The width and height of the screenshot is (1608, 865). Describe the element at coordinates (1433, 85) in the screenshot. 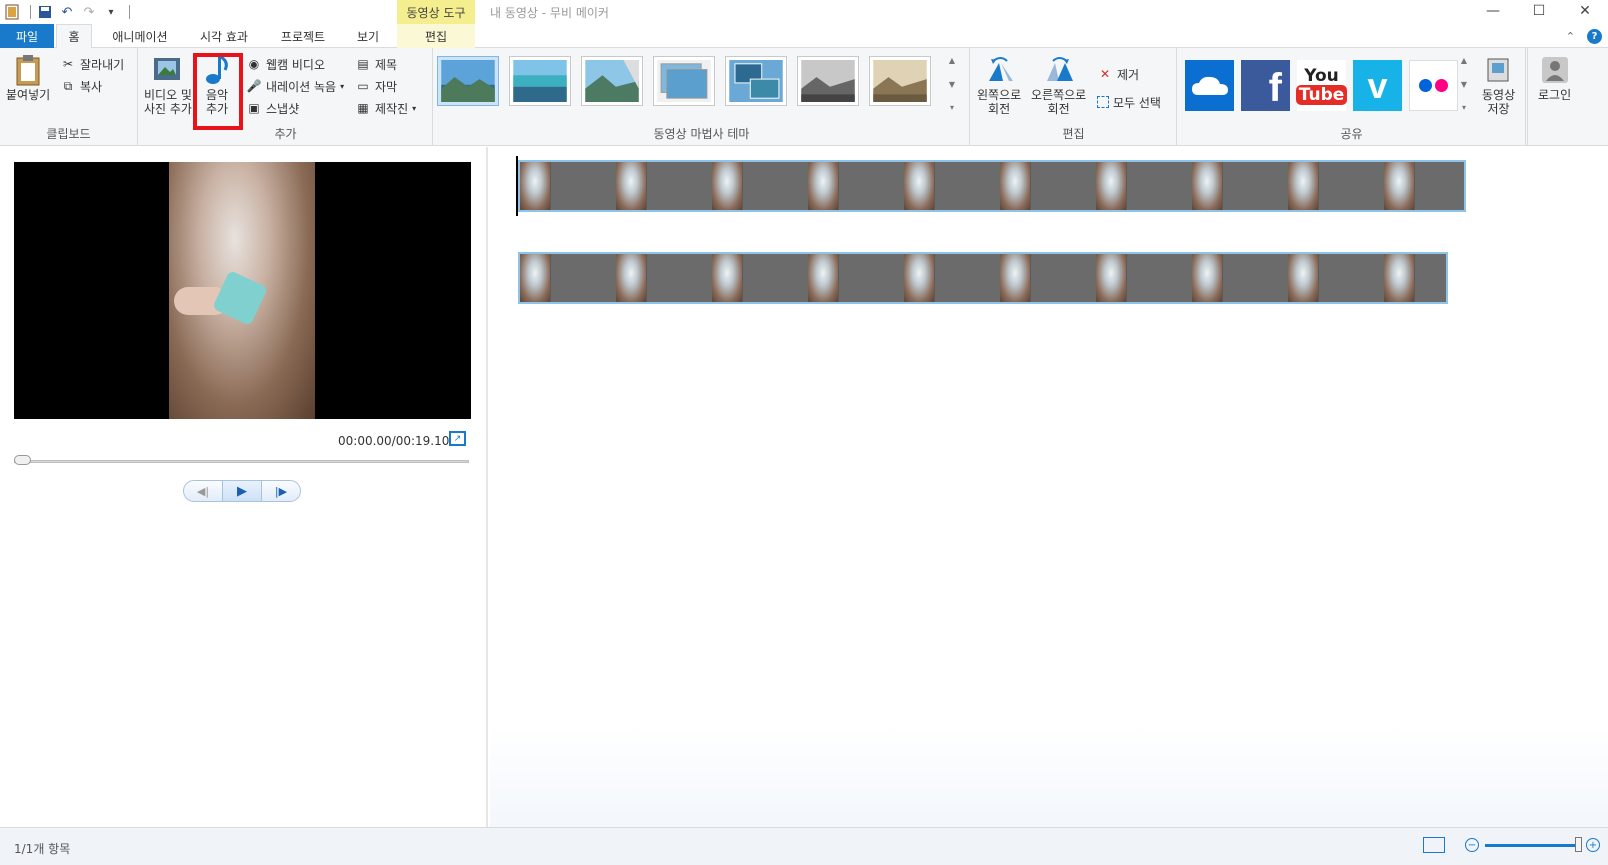

I see `flickr-icon` at that location.